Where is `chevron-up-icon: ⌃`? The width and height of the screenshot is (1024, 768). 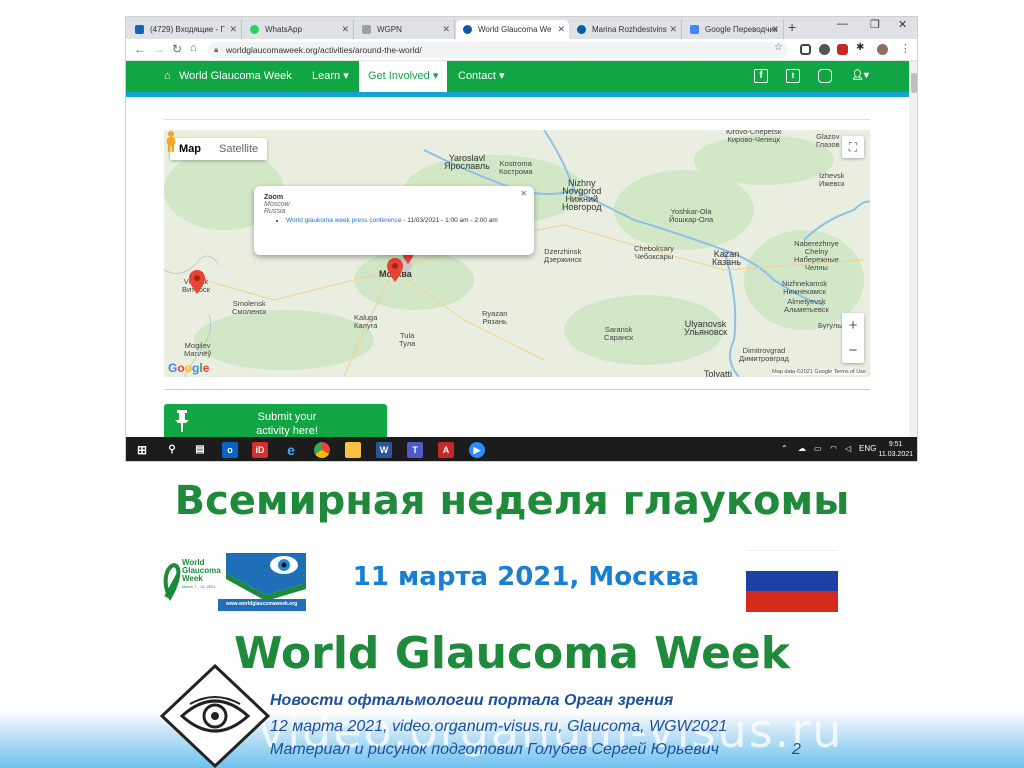 chevron-up-icon: ⌃ is located at coordinates (784, 448).